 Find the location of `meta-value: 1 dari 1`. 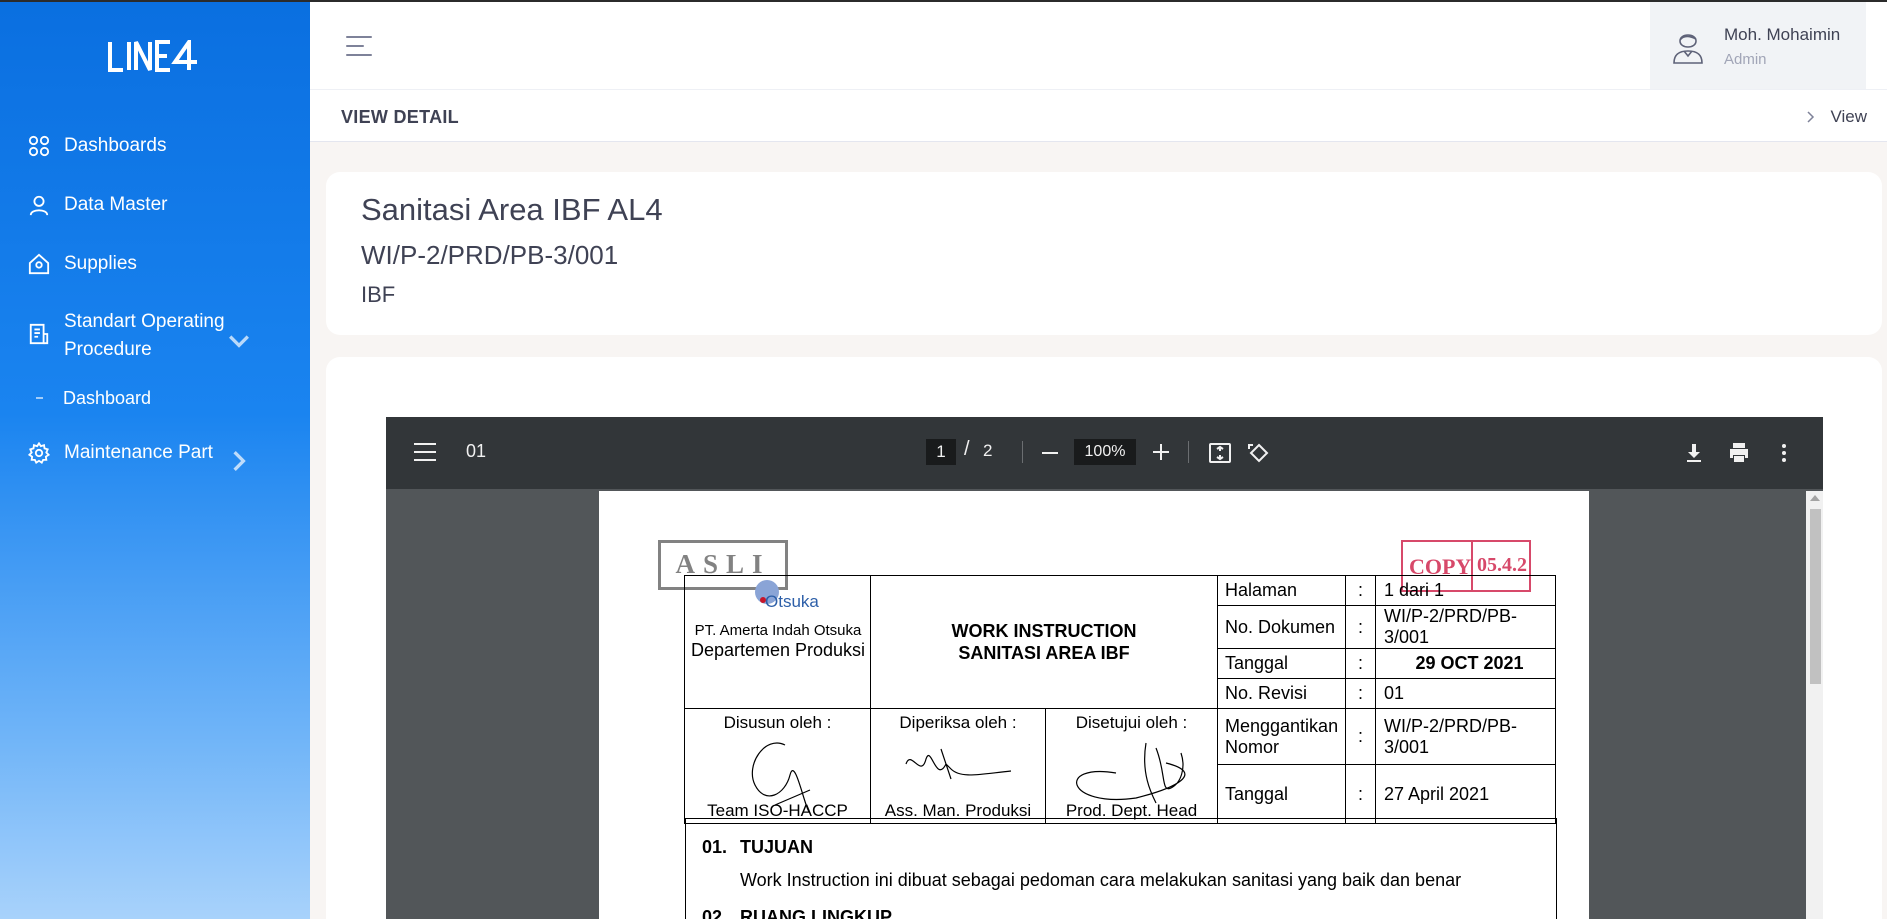

meta-value: 1 dari 1 is located at coordinates (1465, 590).